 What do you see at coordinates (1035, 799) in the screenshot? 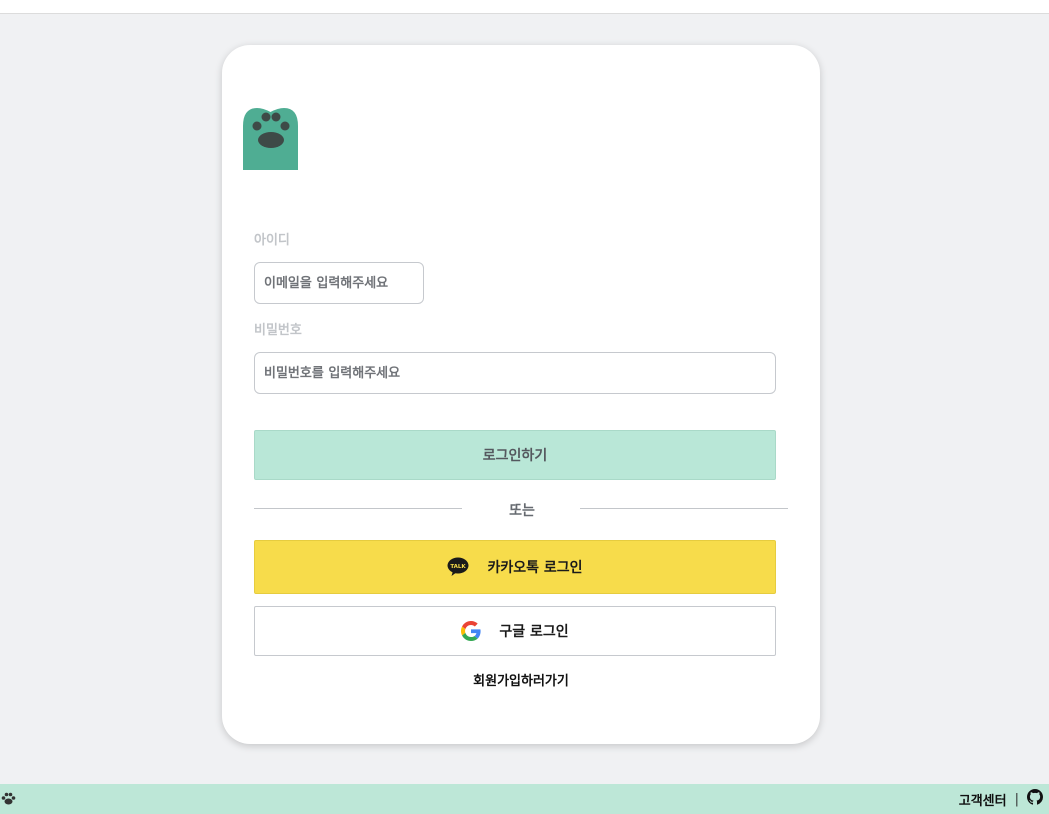
I see `github-icon` at bounding box center [1035, 799].